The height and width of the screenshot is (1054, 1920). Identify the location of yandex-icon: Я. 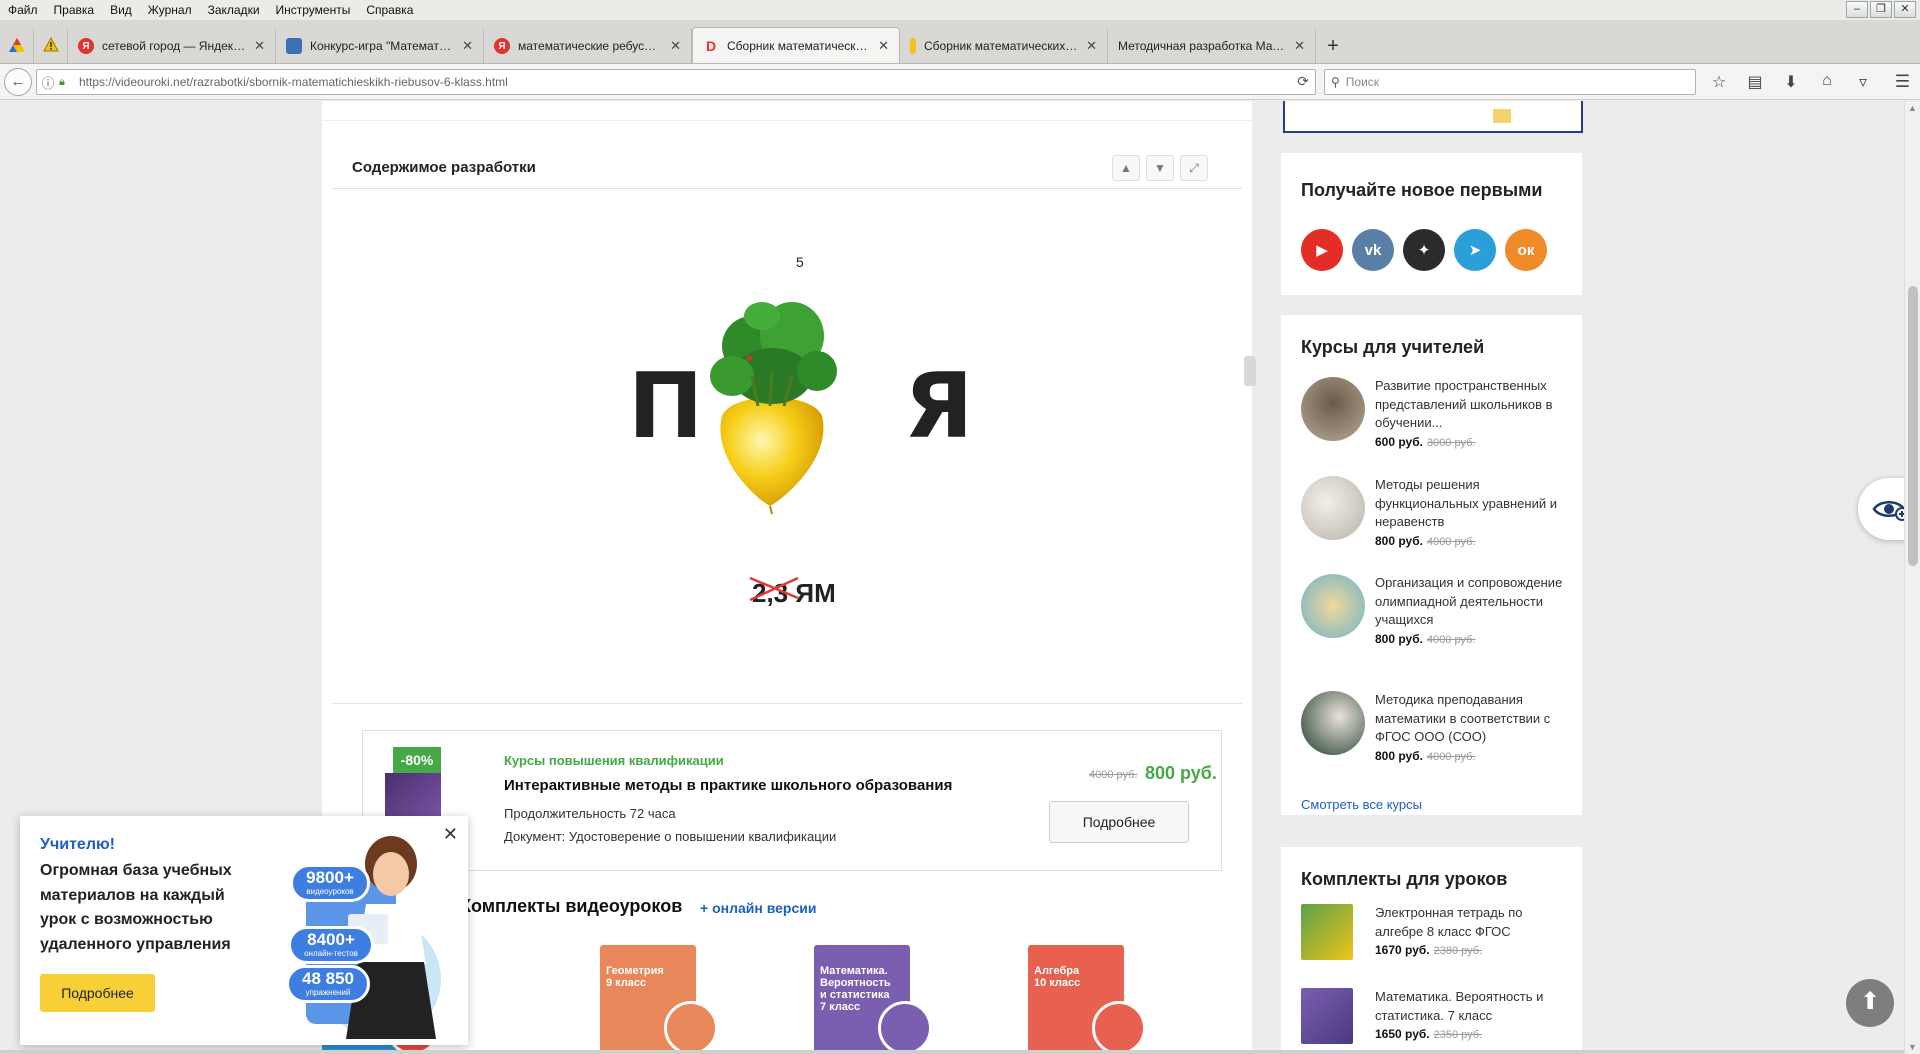
(502, 46).